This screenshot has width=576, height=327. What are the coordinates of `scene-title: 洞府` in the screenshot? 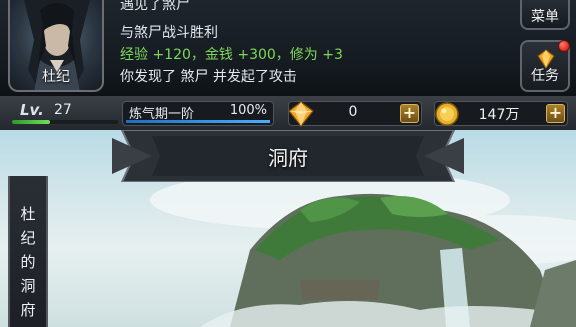 It's located at (288, 158).